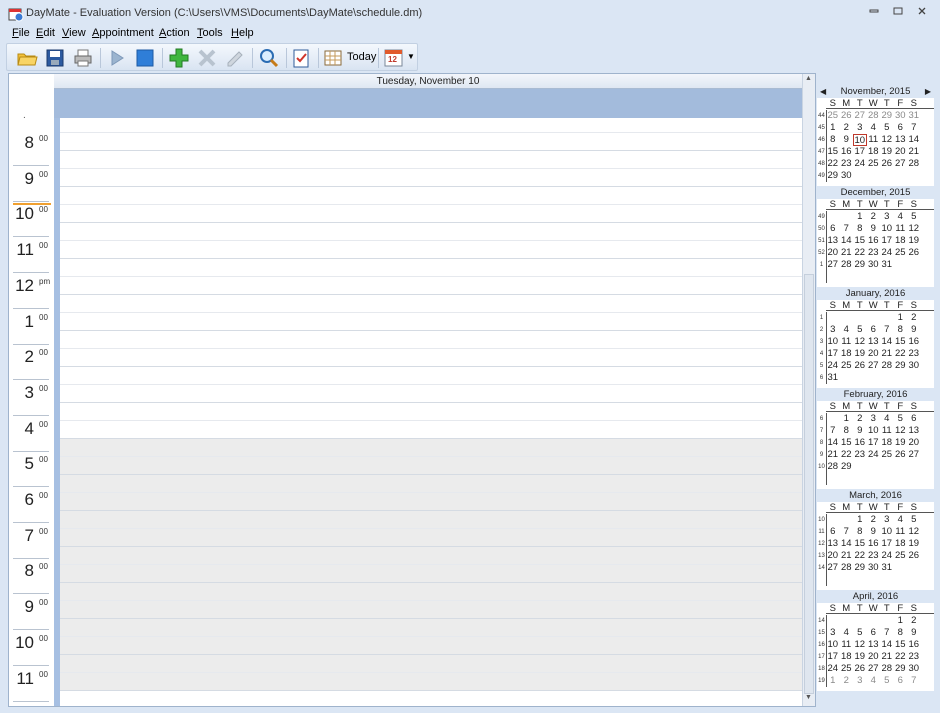 This screenshot has height=713, width=940. Describe the element at coordinates (123, 33) in the screenshot. I see `menu-appointment: Appointment` at that location.